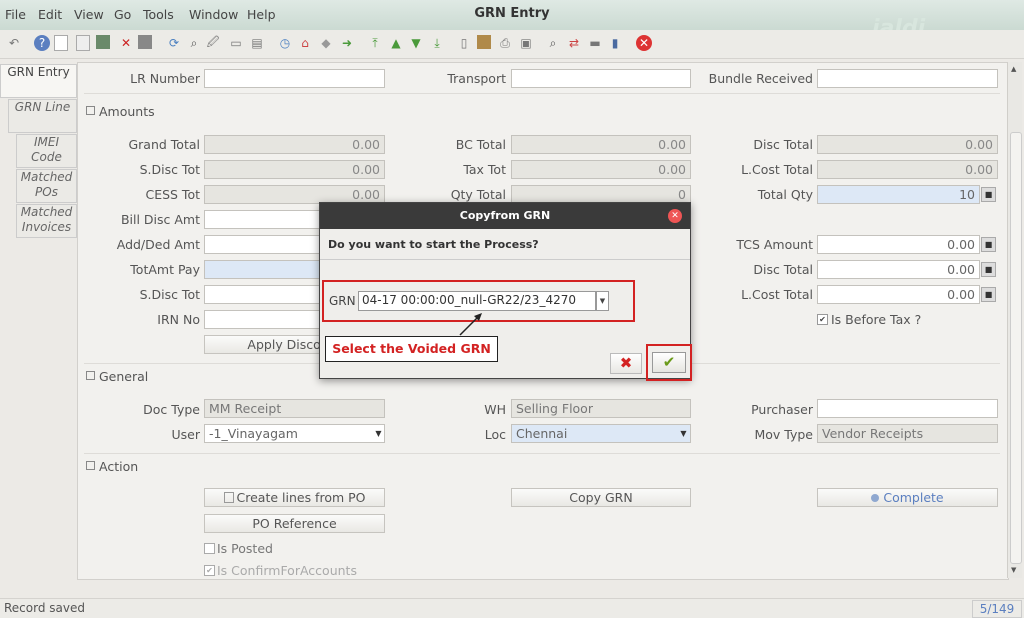 The width and height of the screenshot is (1024, 618). Describe the element at coordinates (169, 169) in the screenshot. I see `sdisc-tot-label: S.Disc Tot` at that location.